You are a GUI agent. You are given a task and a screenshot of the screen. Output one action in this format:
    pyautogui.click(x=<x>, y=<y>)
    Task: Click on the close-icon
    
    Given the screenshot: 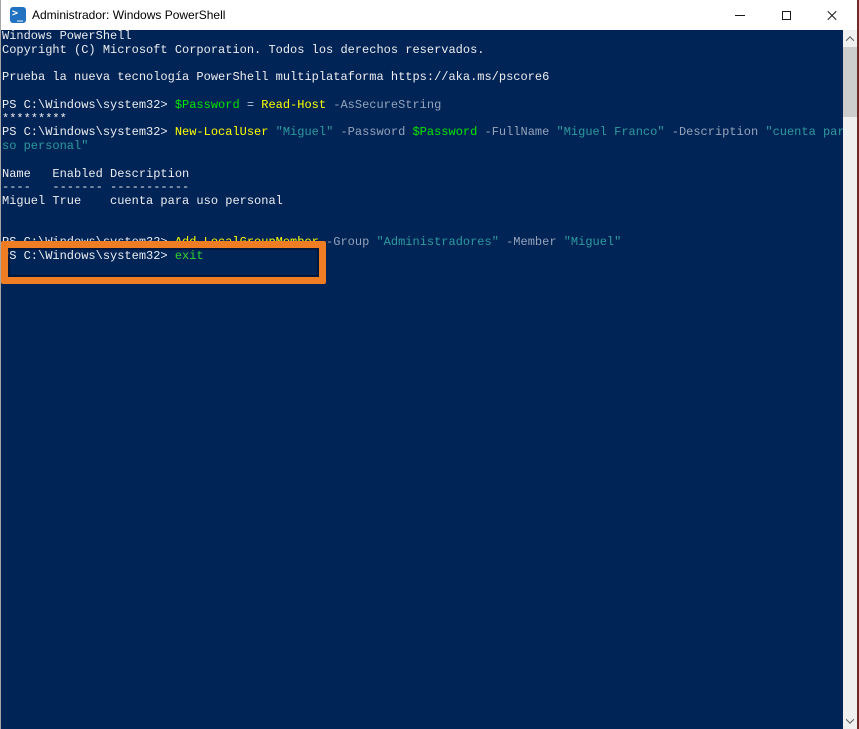 What is the action you would take?
    pyautogui.click(x=832, y=15)
    